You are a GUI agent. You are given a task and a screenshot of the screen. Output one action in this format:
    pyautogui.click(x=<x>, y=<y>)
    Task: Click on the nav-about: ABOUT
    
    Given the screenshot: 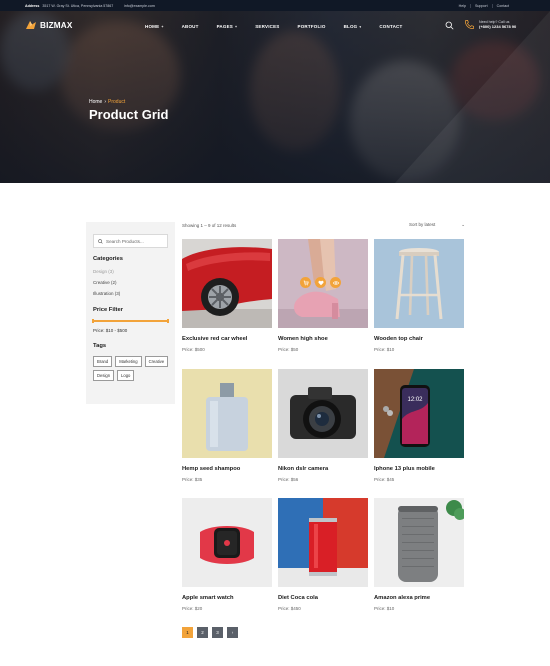 What is the action you would take?
    pyautogui.click(x=190, y=26)
    